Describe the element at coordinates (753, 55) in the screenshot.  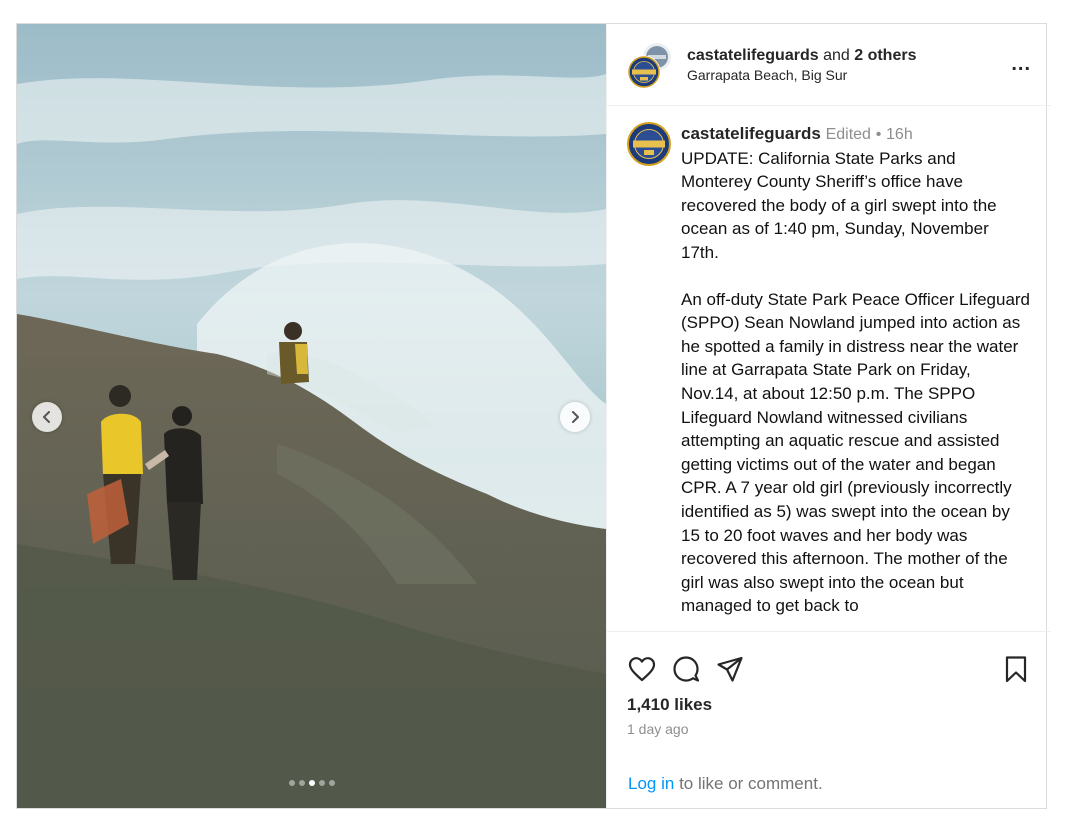
I see `header-username: castatelifeguards` at that location.